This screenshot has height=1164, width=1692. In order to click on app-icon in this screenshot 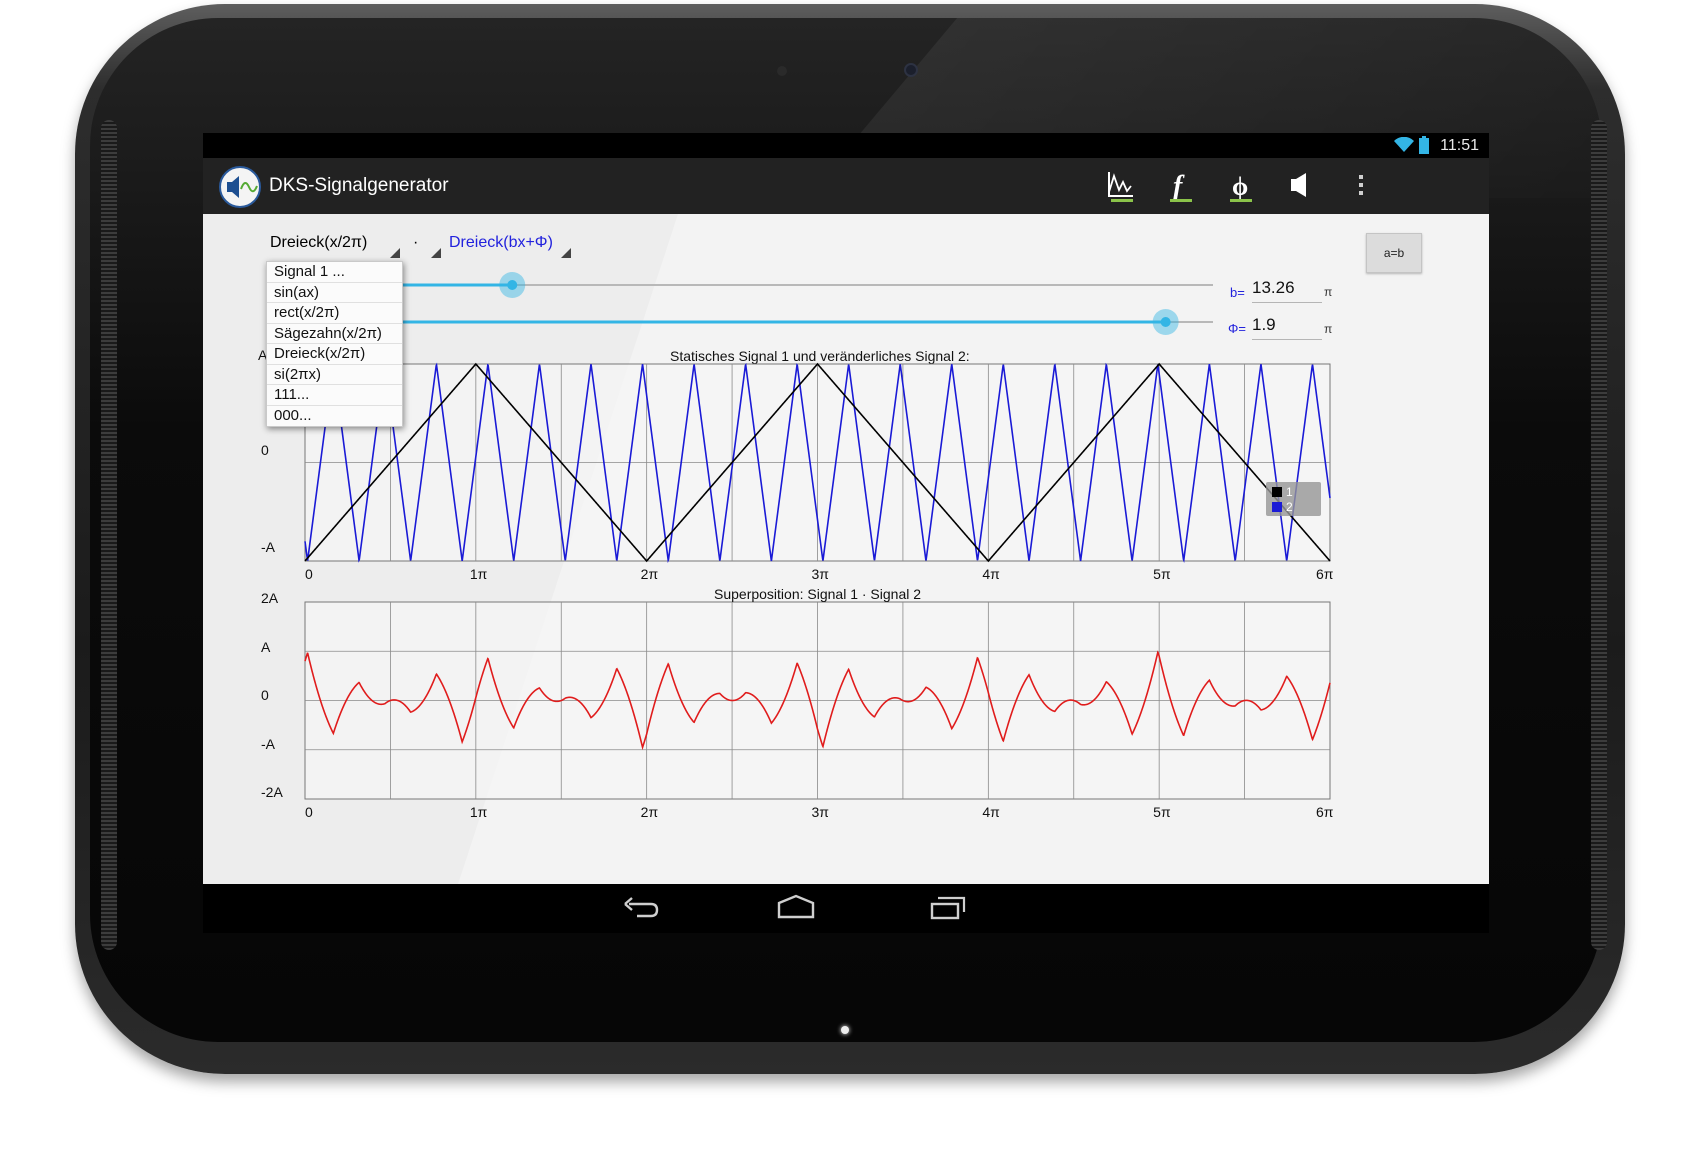, I will do `click(240, 187)`.